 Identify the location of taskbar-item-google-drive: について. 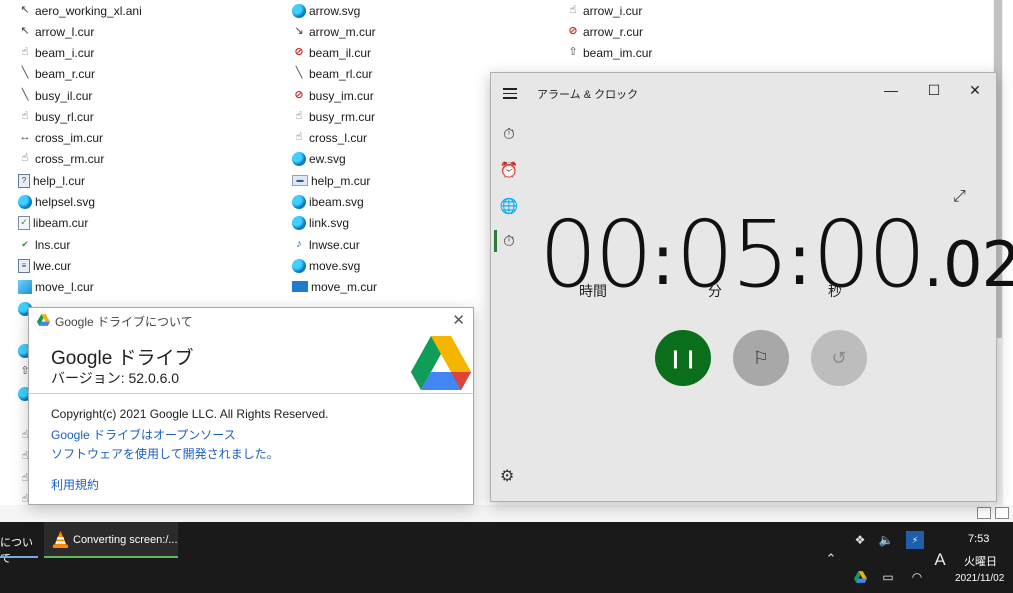
(19, 543).